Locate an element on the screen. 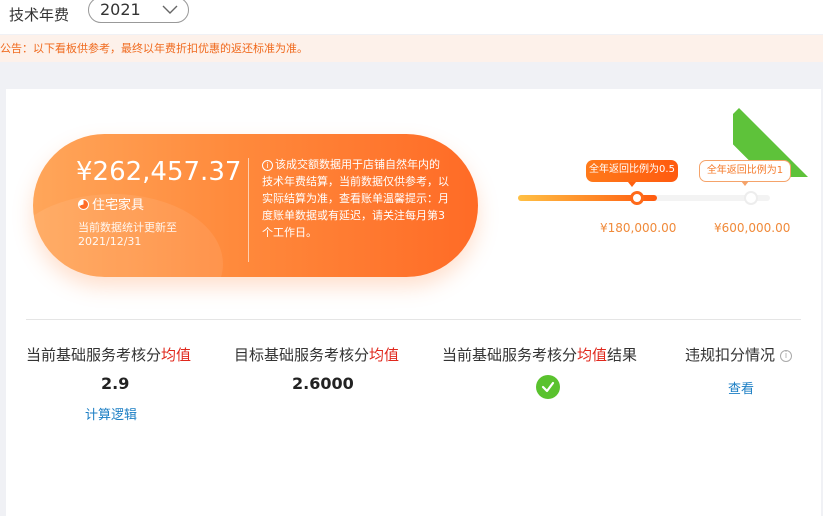 The image size is (823, 516). stat-update-date: 2021/12/31 is located at coordinates (110, 241).